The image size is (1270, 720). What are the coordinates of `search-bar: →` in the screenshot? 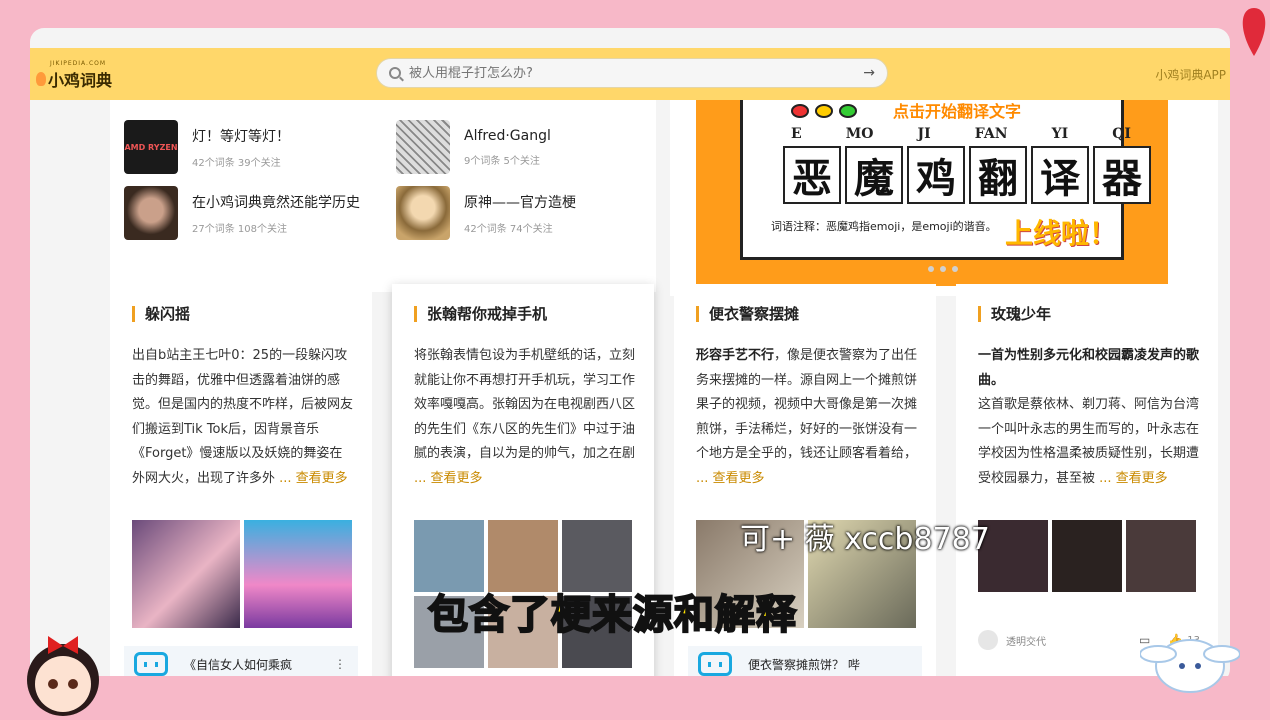 It's located at (632, 73).